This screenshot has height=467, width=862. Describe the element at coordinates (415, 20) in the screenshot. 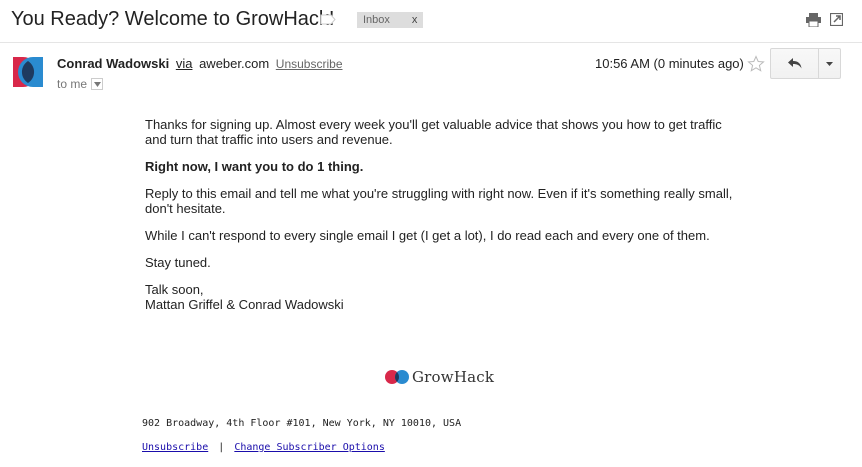

I see `remove-label-button: x` at that location.